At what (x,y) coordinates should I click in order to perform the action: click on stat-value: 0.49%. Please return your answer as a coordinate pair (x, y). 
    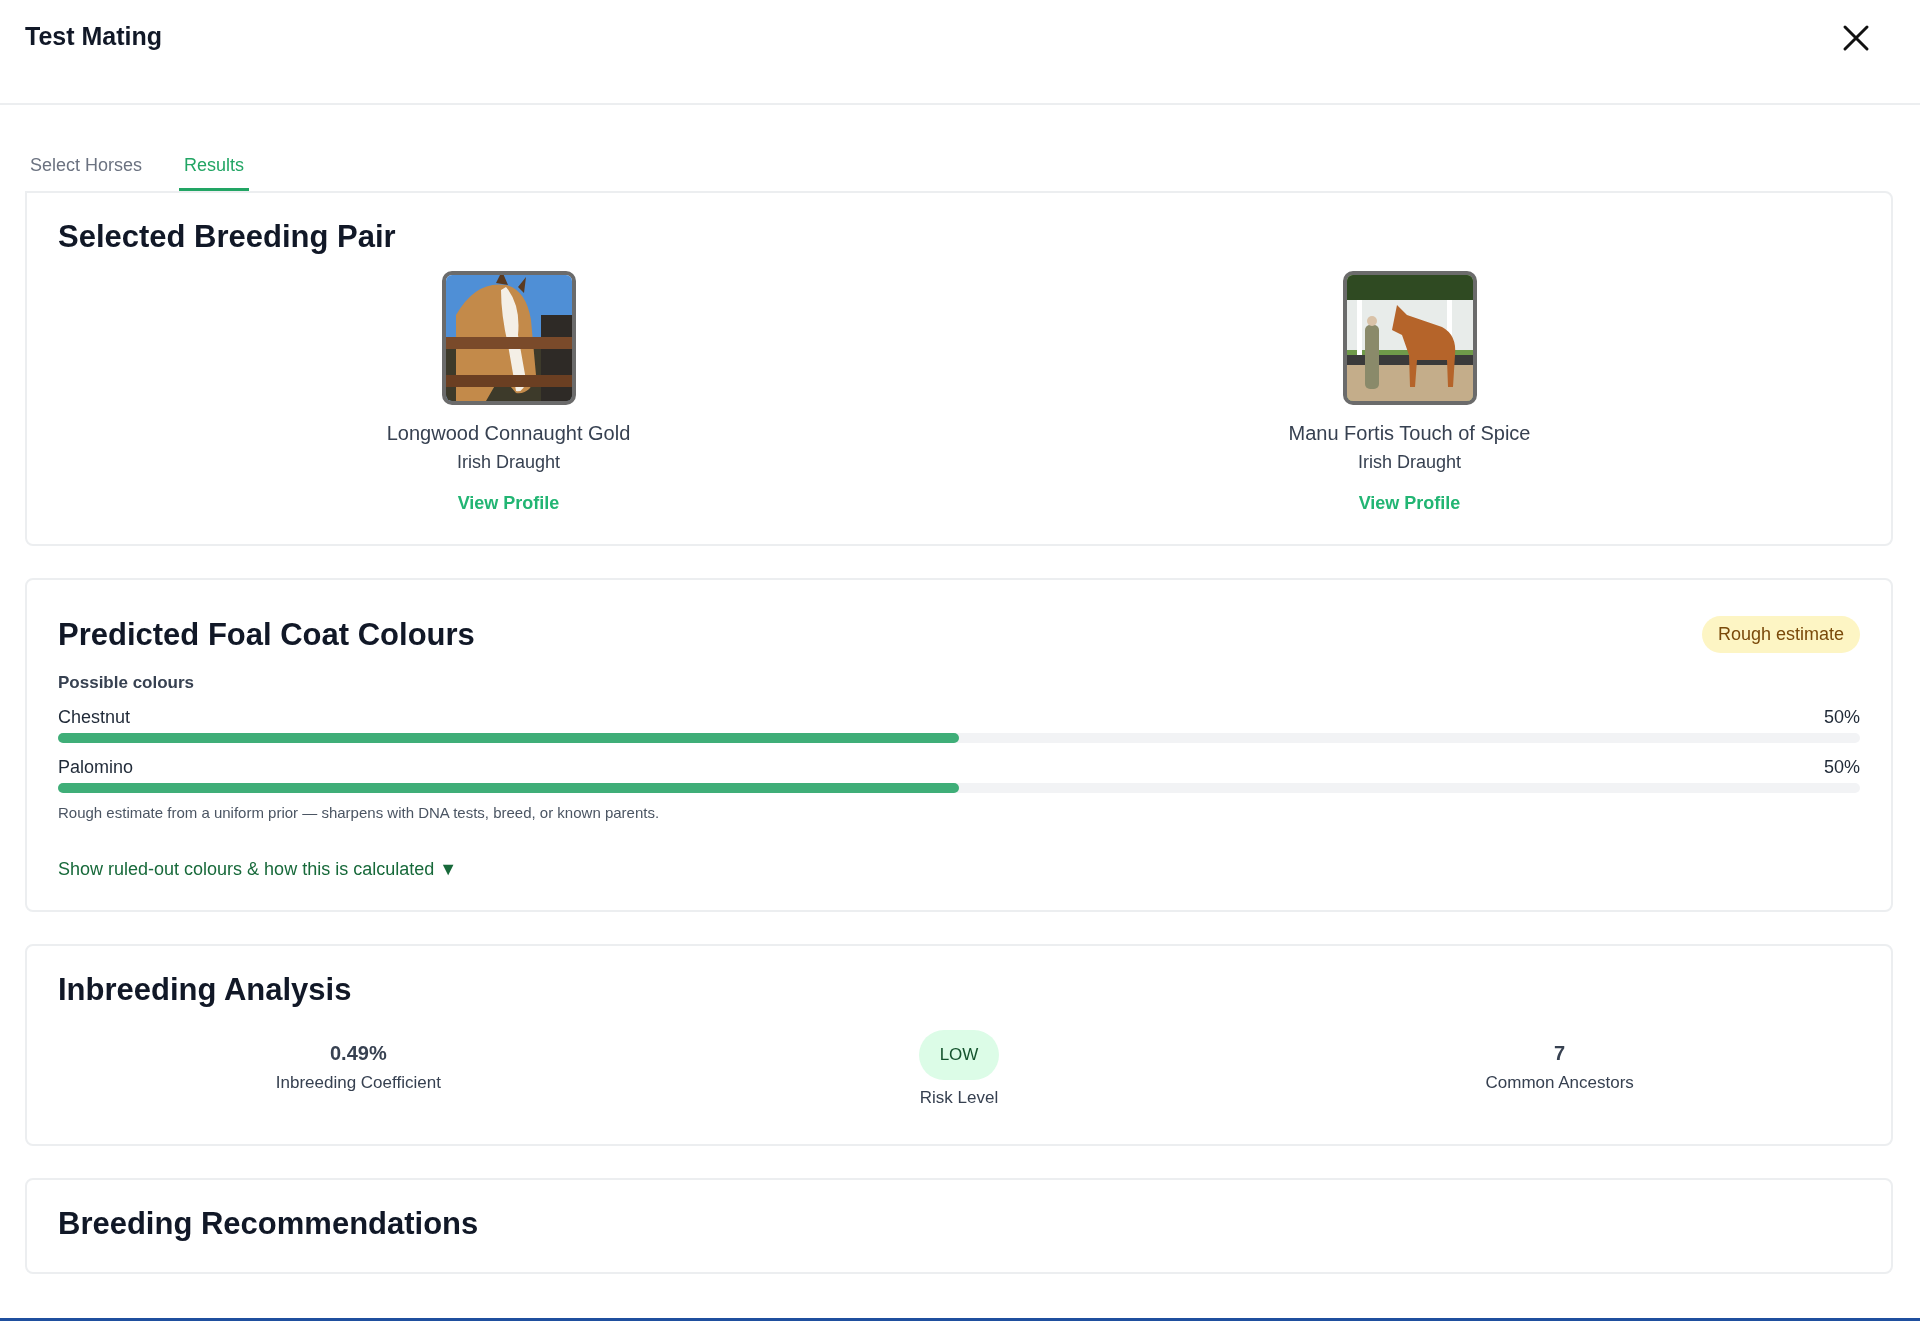
    Looking at the image, I should click on (358, 1053).